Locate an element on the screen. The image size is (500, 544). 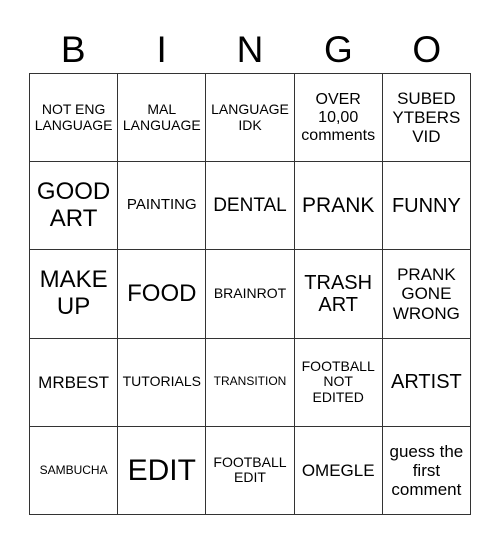
cell-label: TUTORIALS is located at coordinates (161, 381).